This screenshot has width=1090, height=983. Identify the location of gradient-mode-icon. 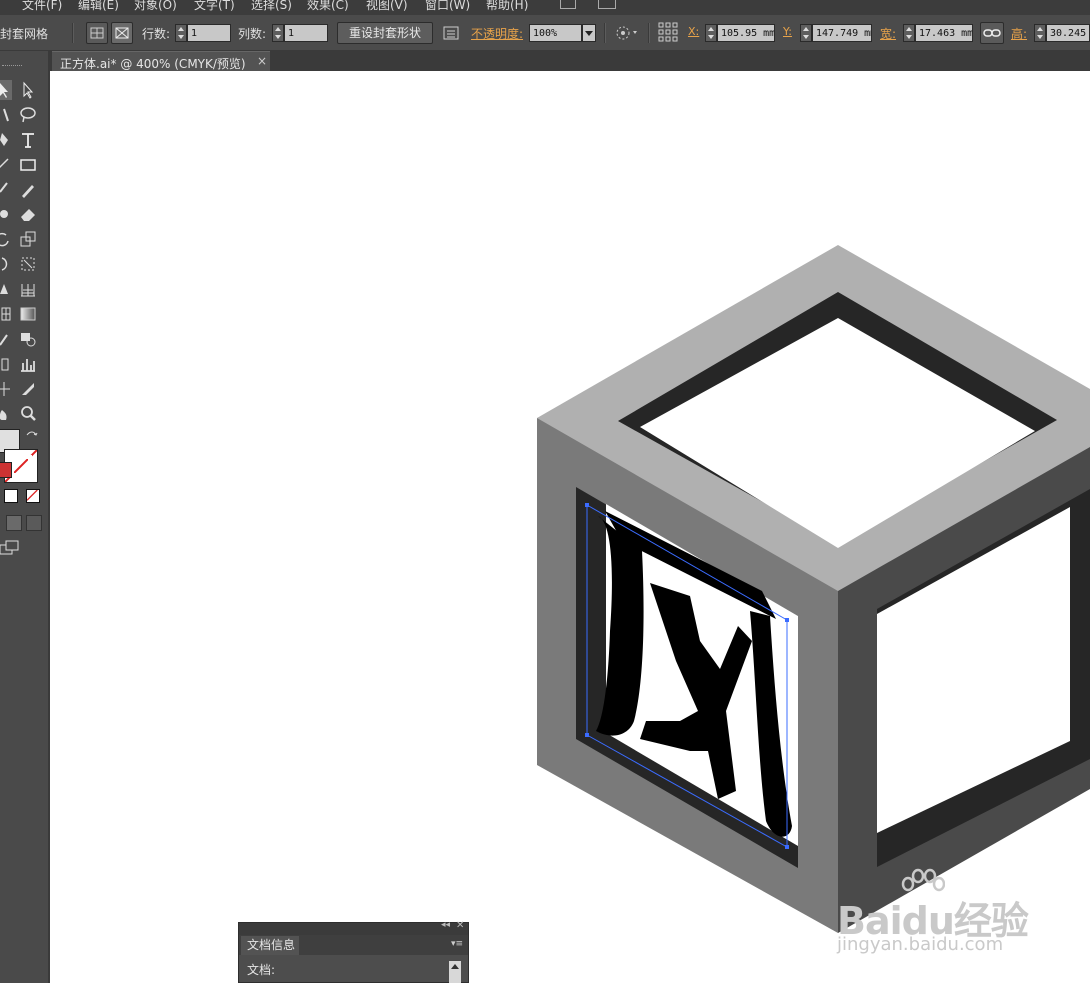
(11, 496).